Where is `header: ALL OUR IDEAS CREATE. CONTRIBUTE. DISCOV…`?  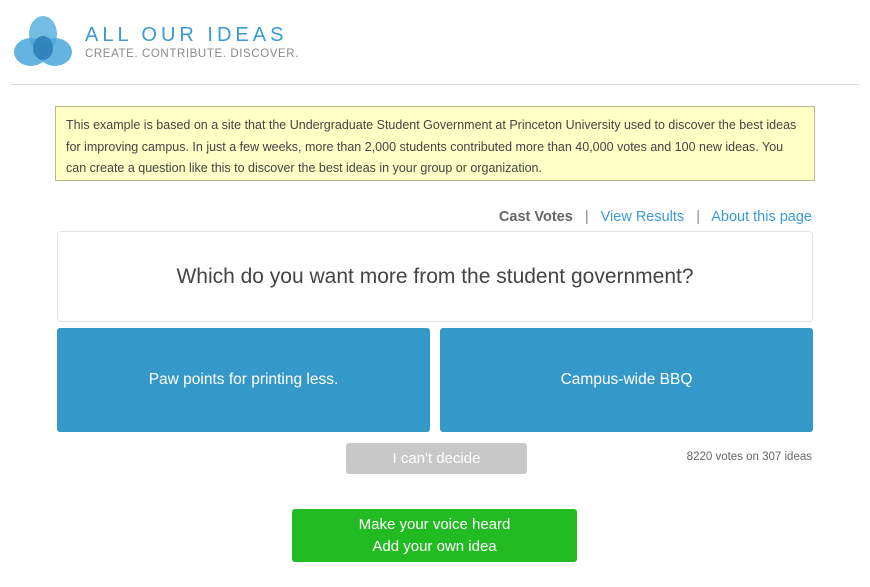 header: ALL OUR IDEAS CREATE. CONTRIBUTE. DISCOV… is located at coordinates (435, 42).